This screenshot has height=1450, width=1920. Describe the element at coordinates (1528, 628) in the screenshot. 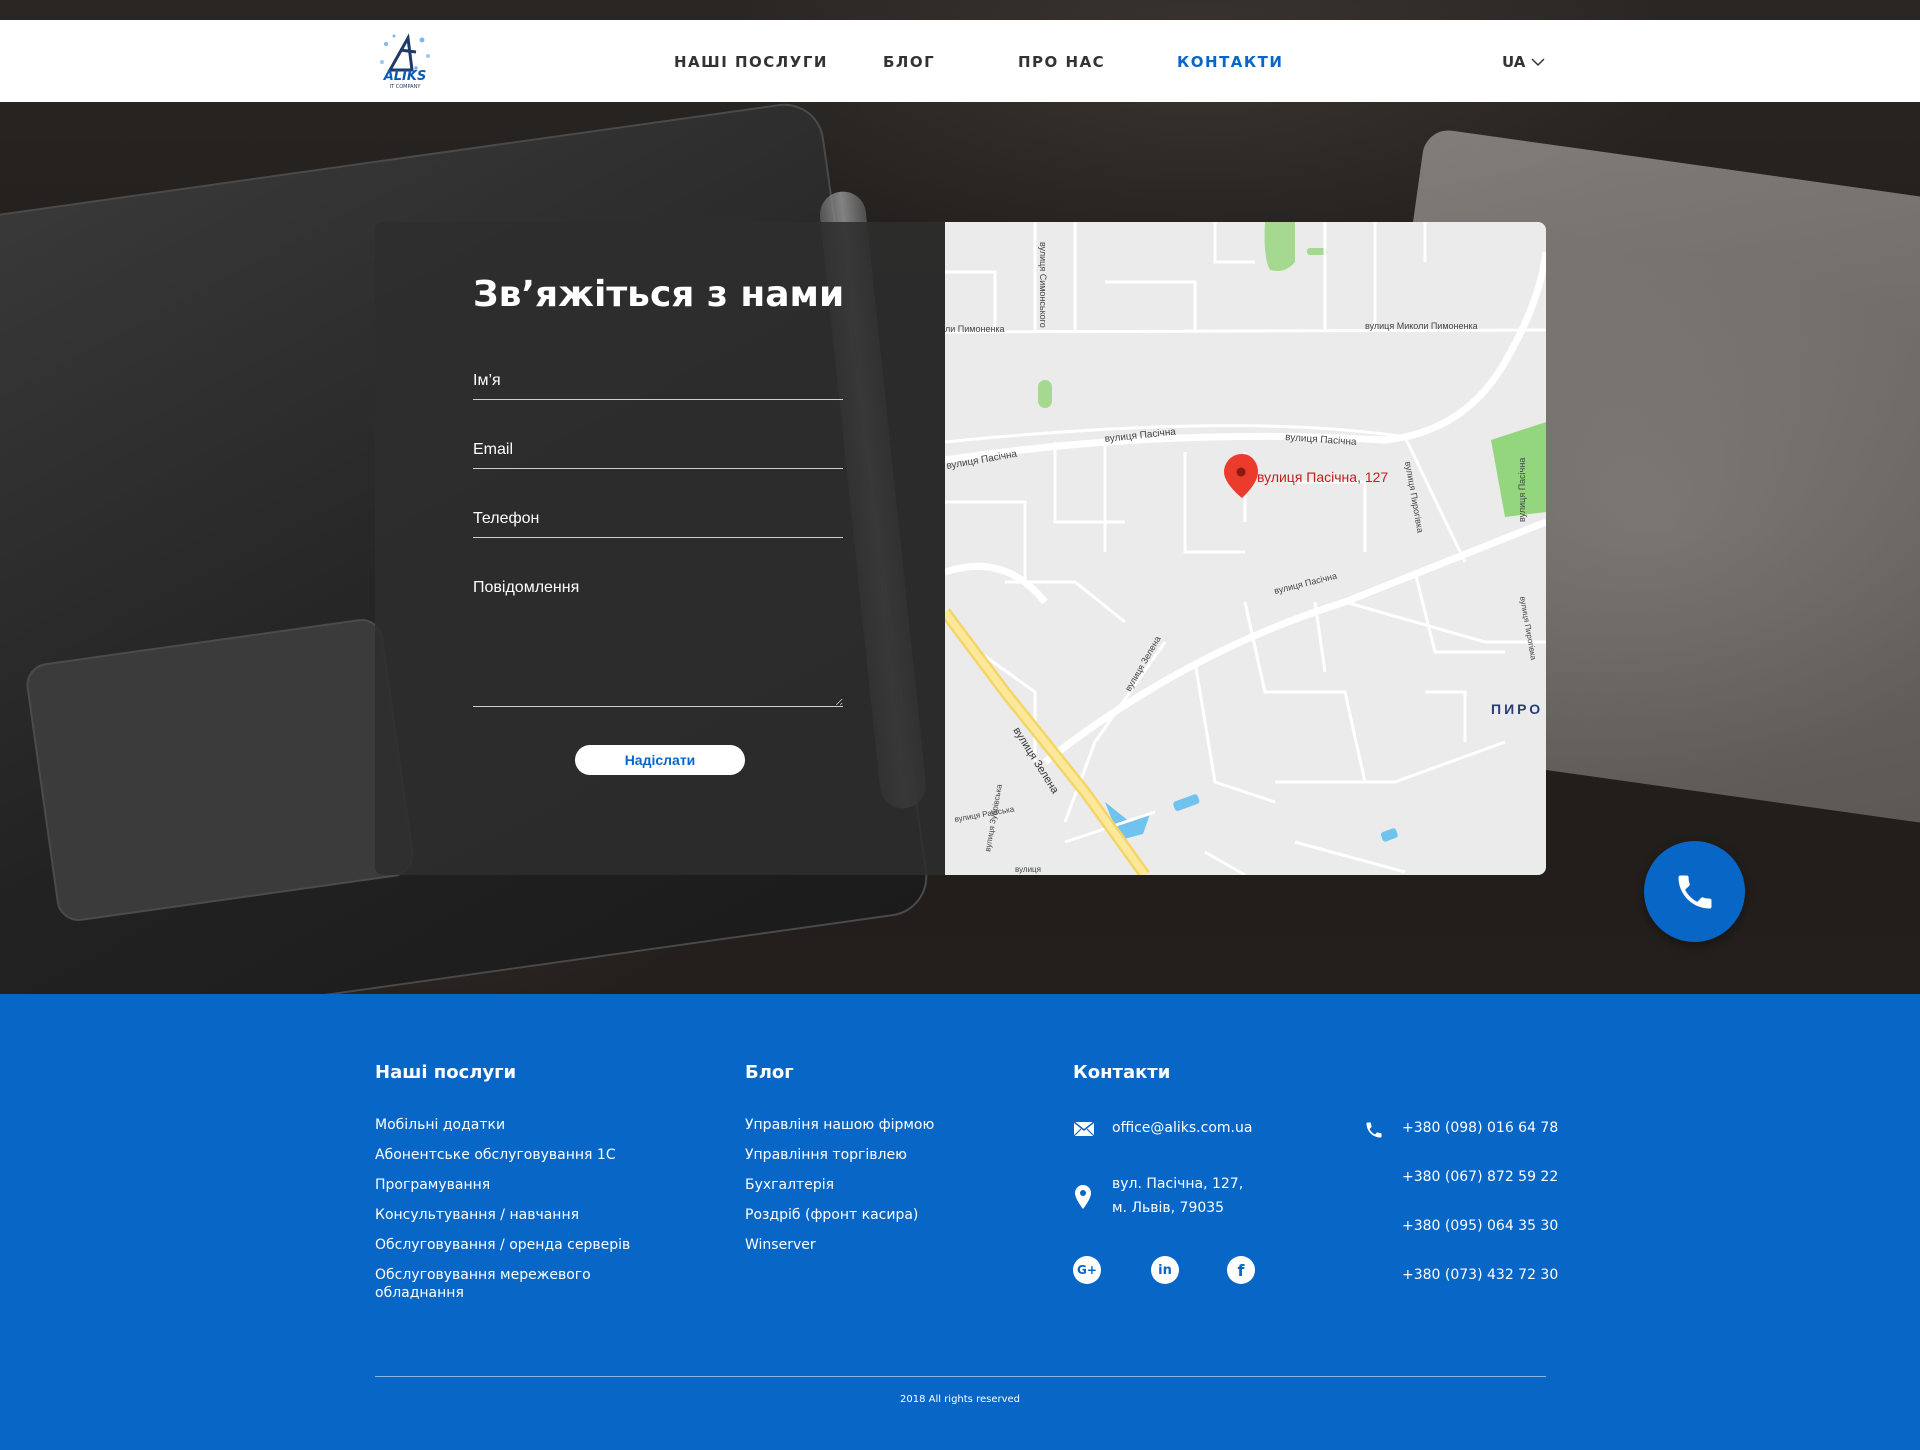

I see `map-label: вулиця Пирогівка` at that location.